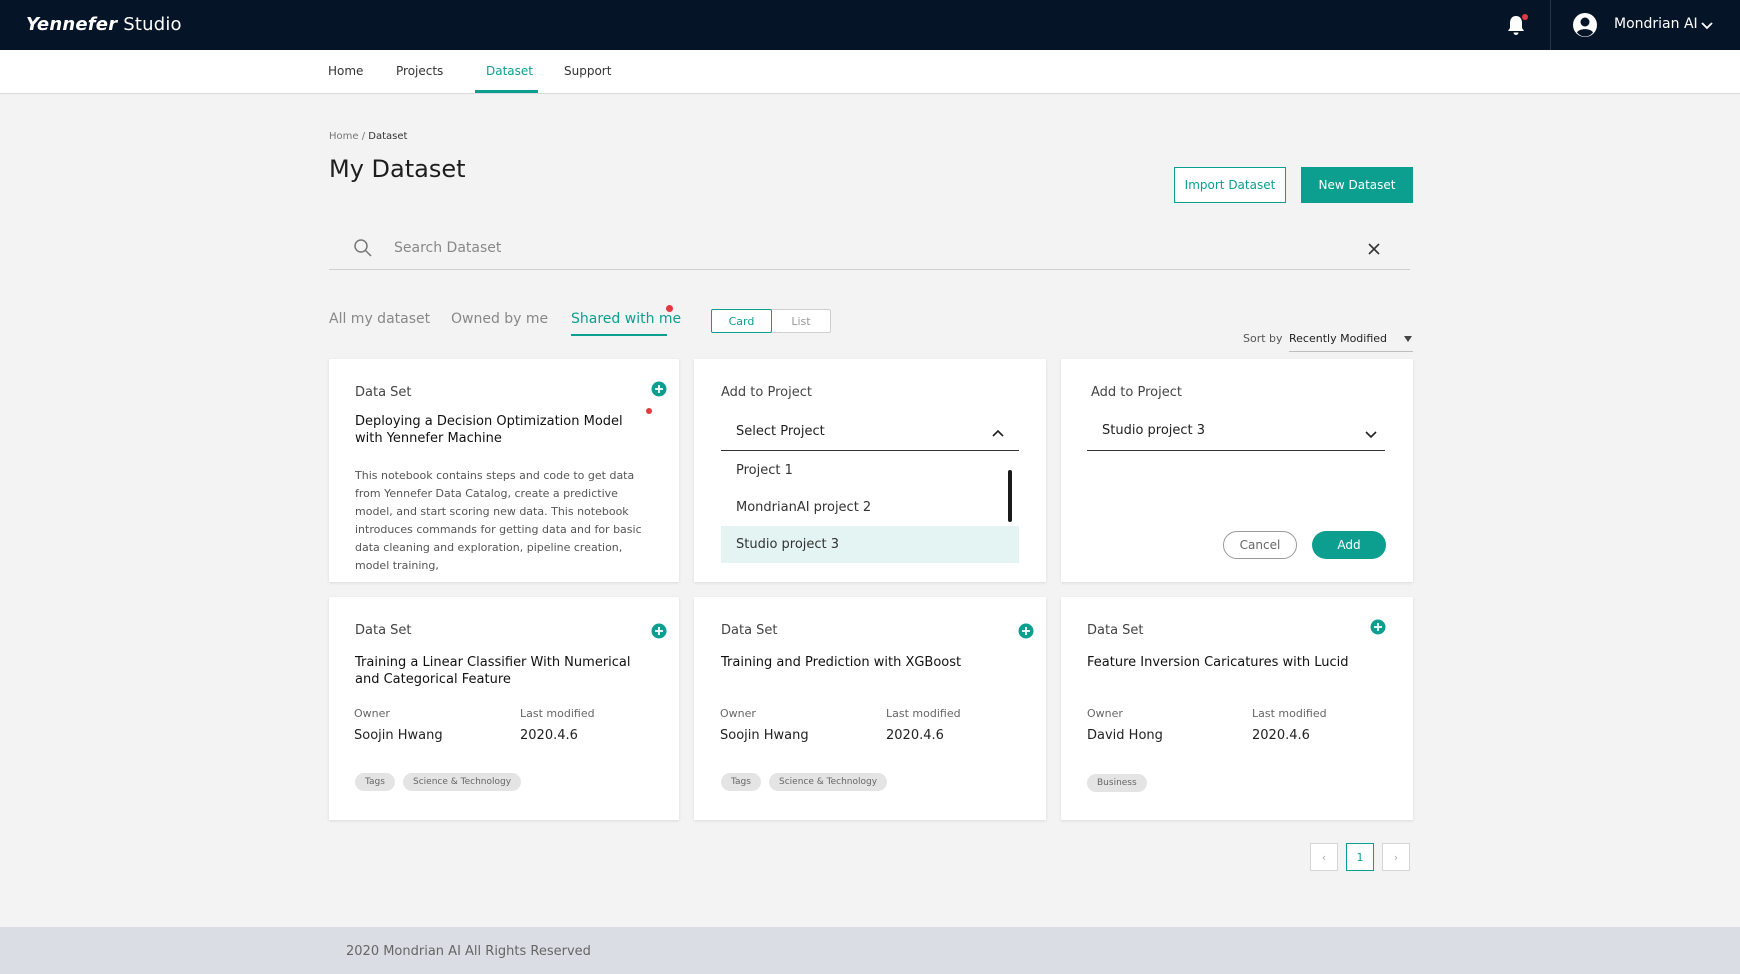  I want to click on project-option: Project 1, so click(870, 470).